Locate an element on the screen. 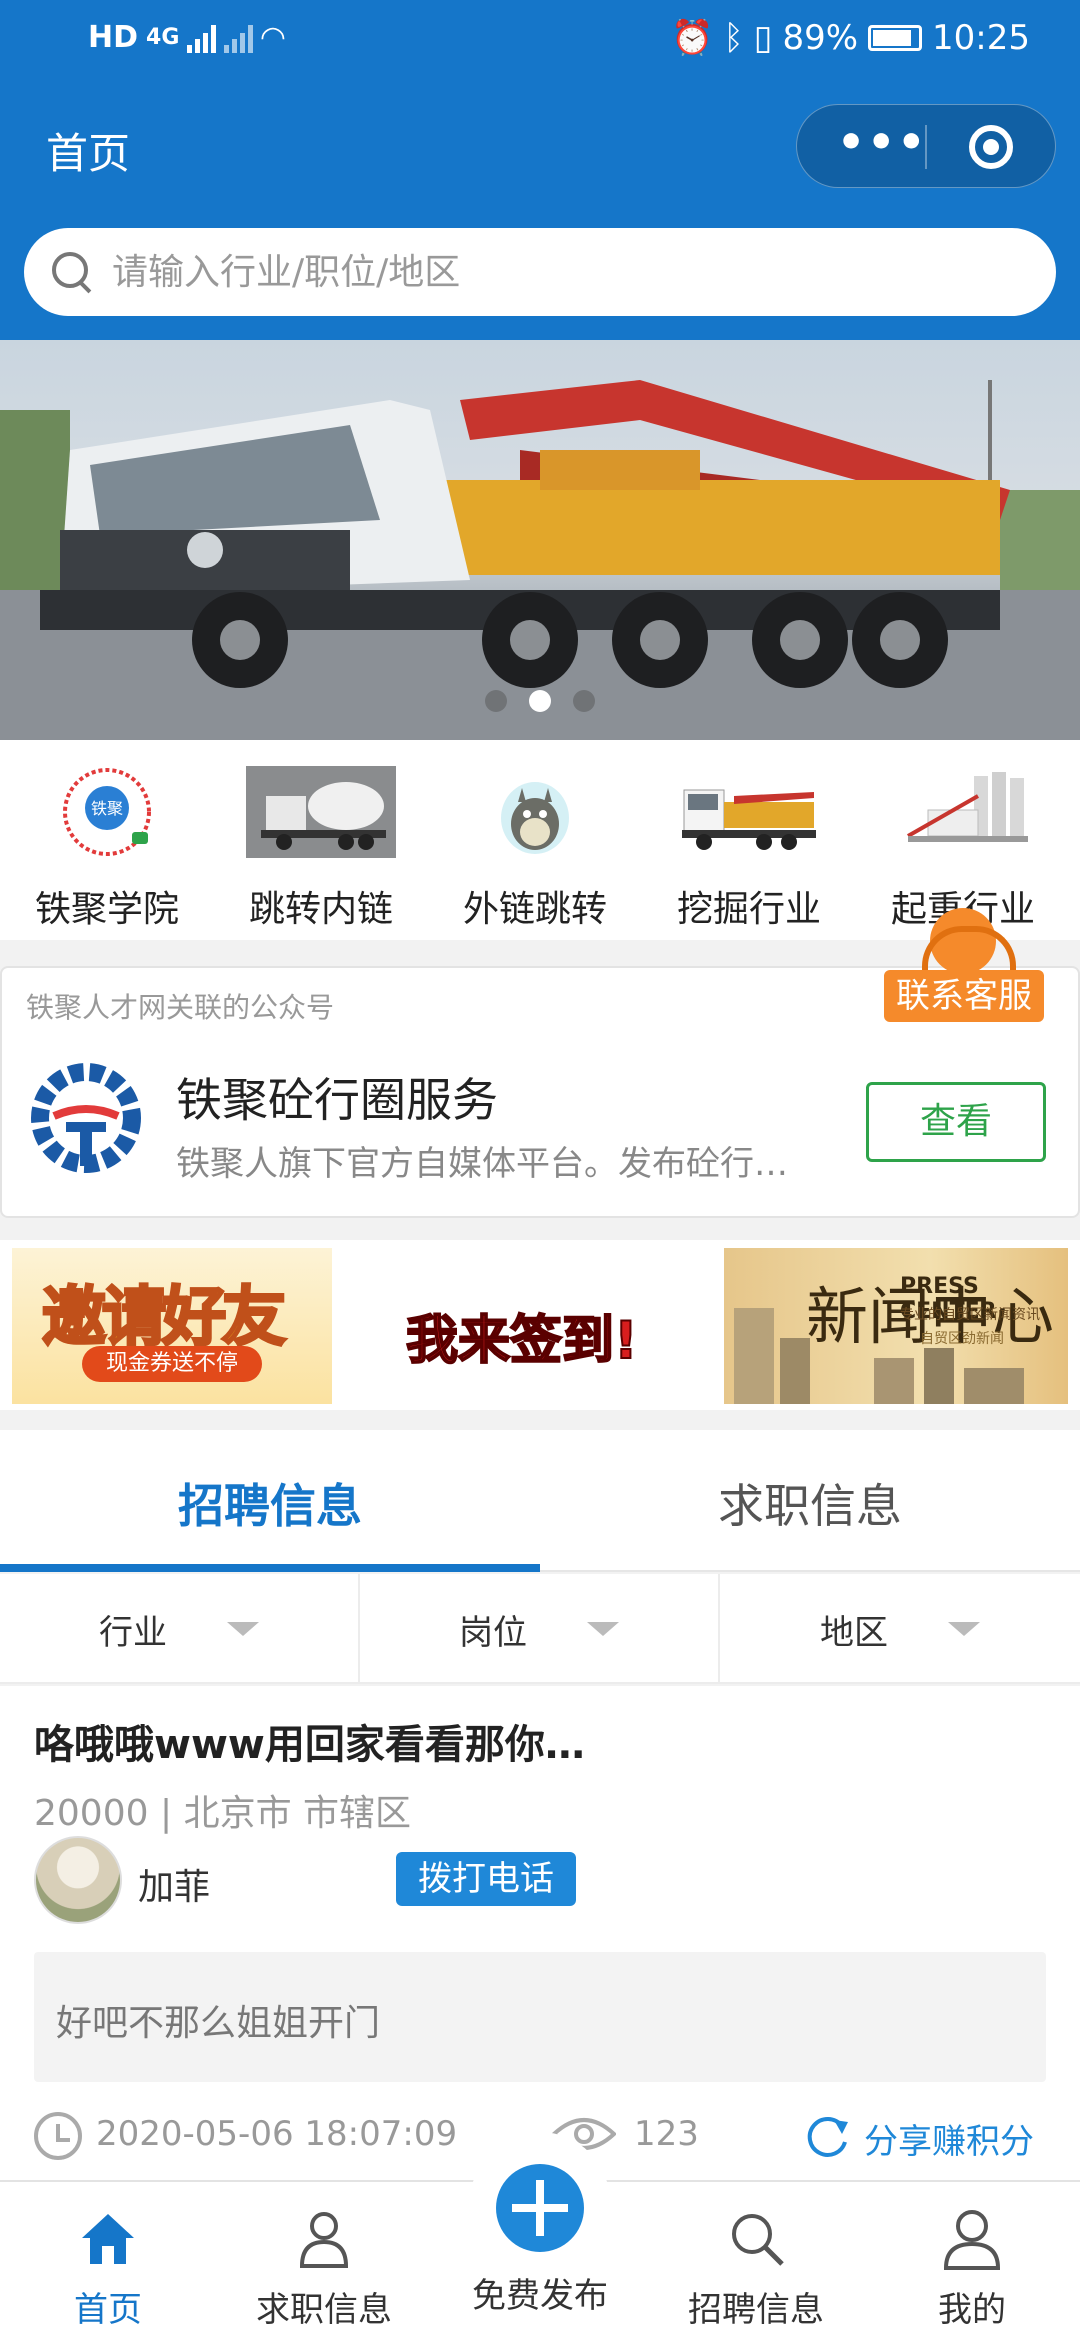 This screenshot has width=1080, height=2340. search-icon is located at coordinates (72, 272).